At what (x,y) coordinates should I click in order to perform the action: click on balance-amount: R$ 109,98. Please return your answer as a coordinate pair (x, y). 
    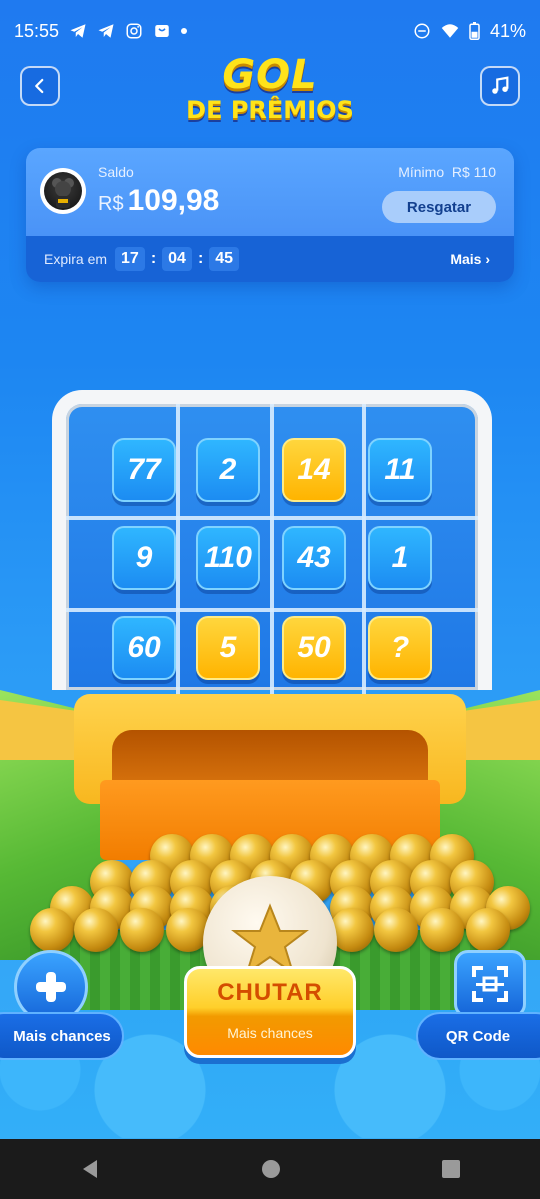
    Looking at the image, I should click on (158, 201).